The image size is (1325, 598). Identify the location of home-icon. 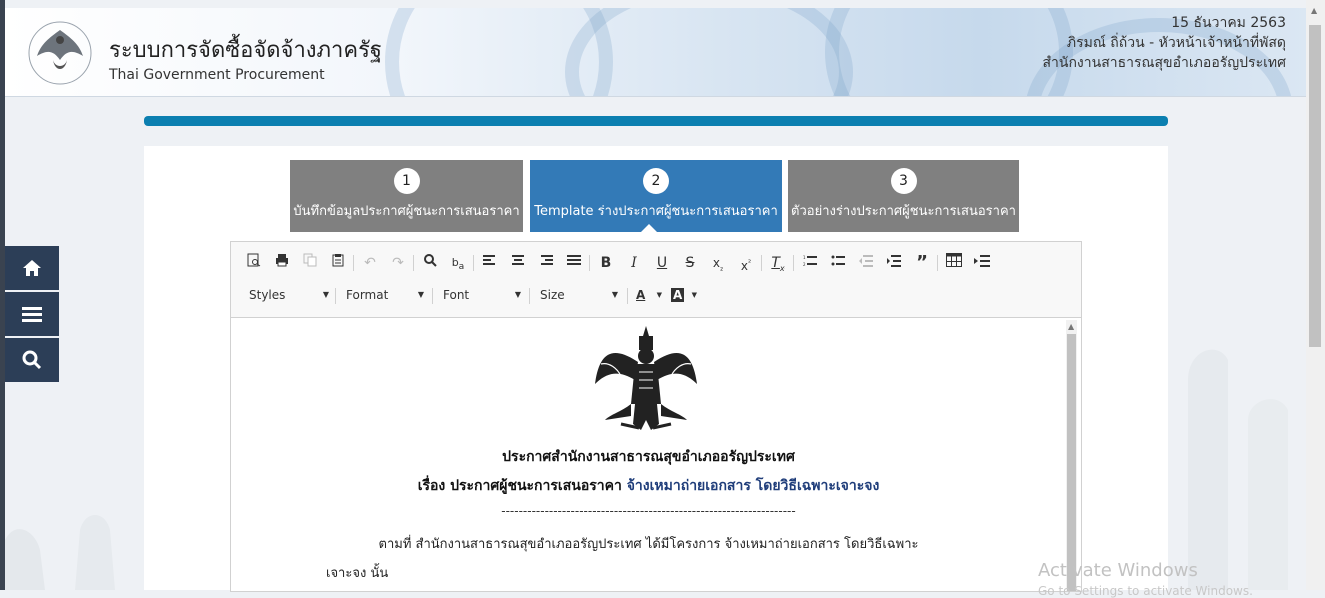
(32, 268).